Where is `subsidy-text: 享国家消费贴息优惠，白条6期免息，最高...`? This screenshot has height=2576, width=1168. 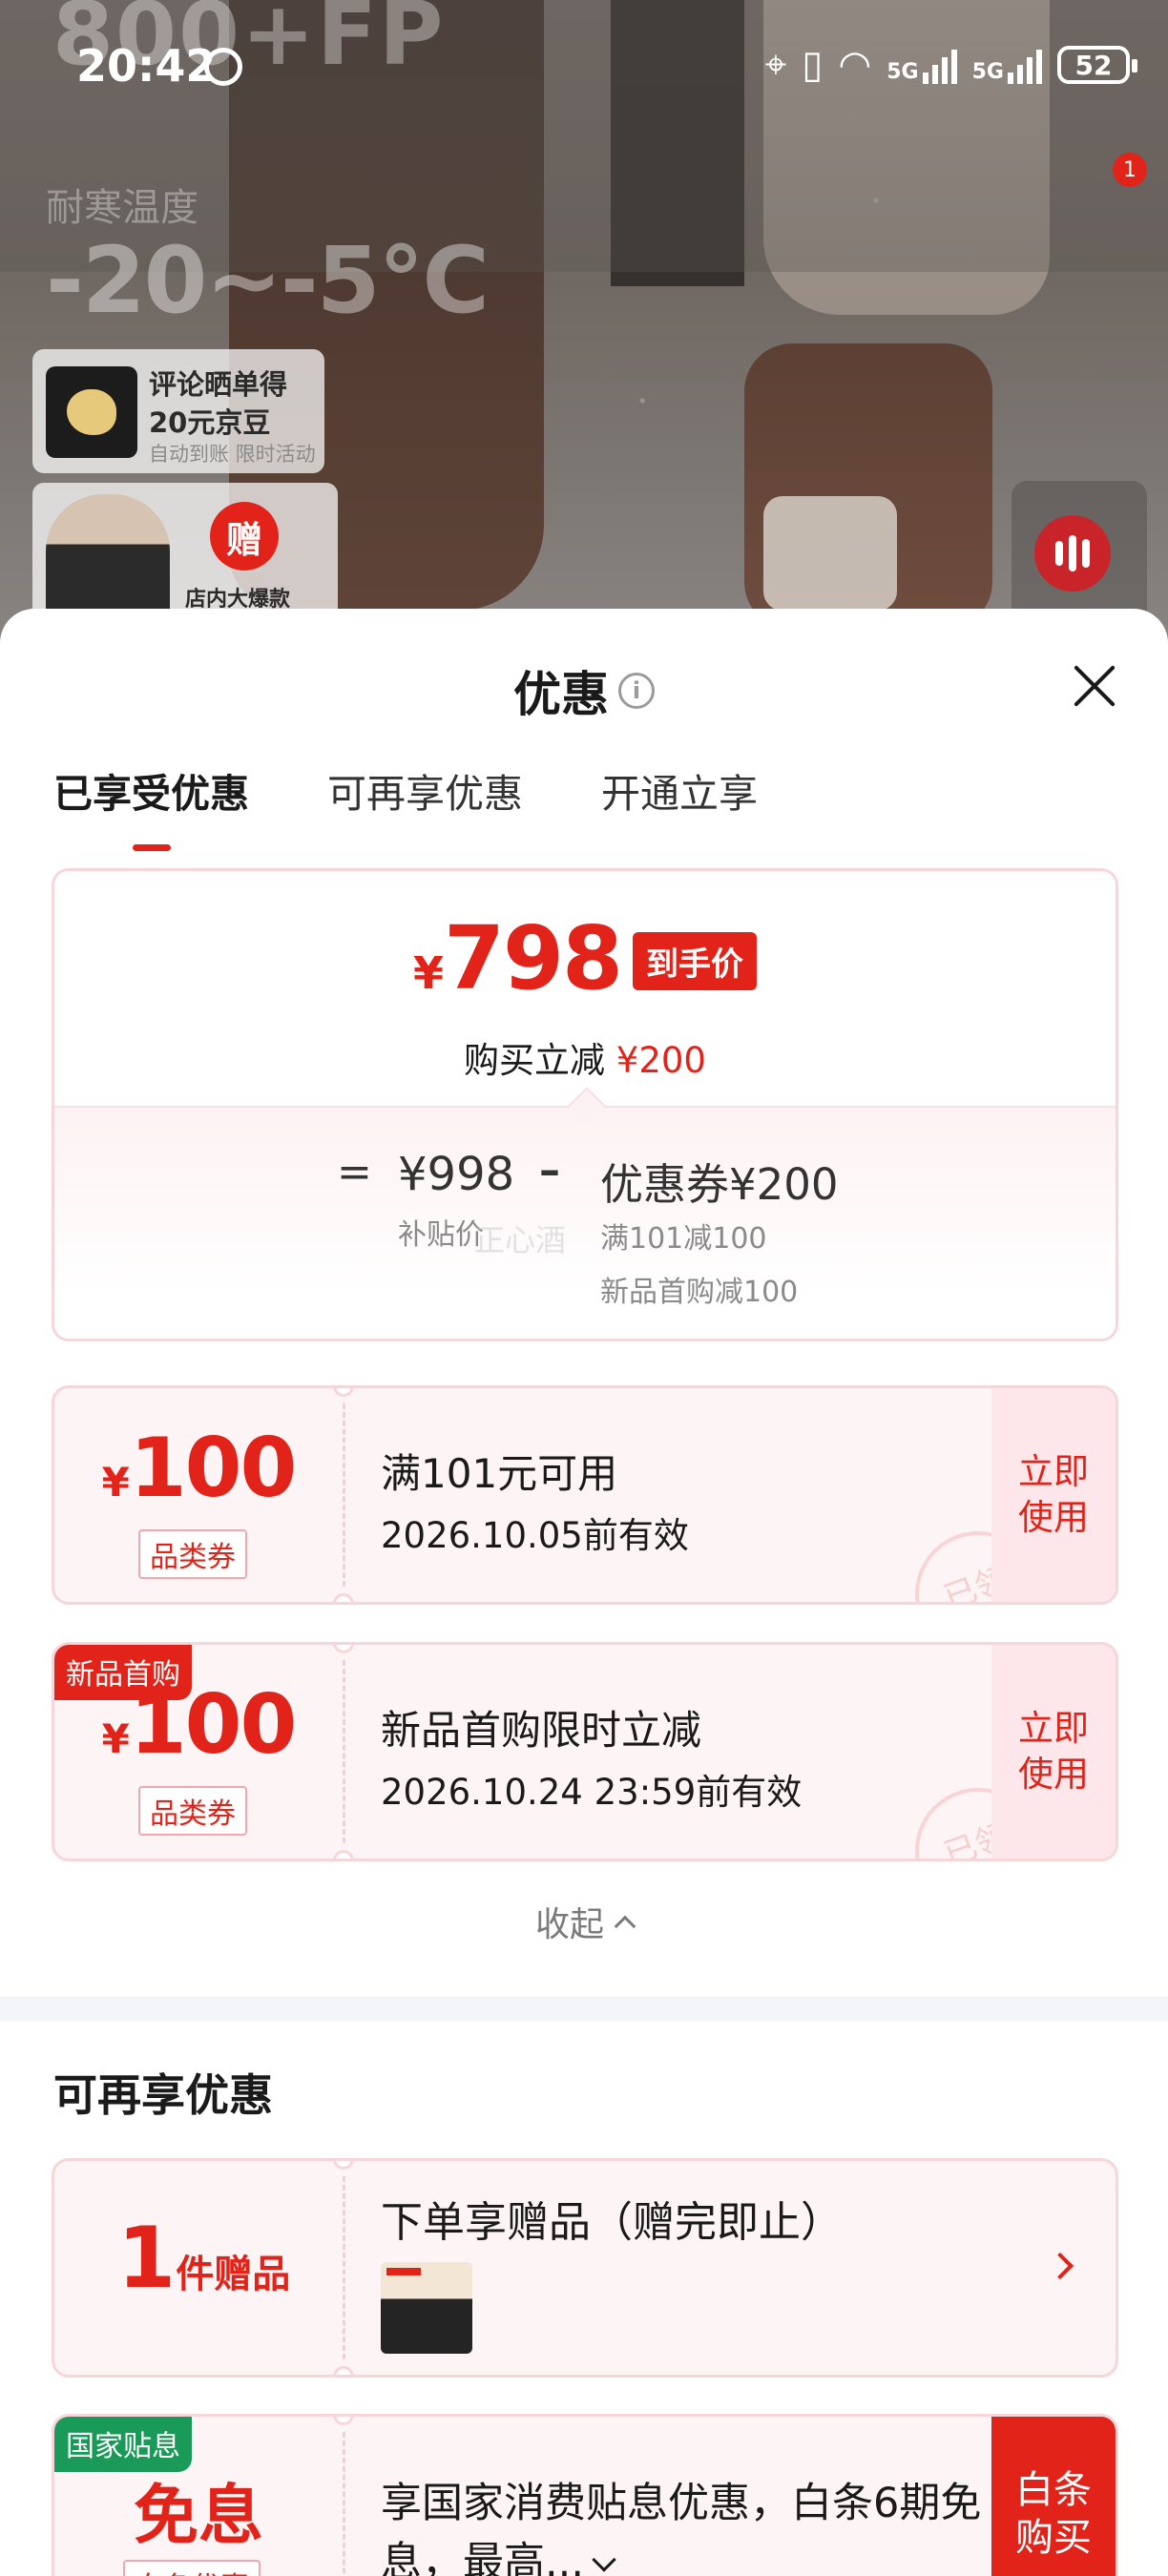 subsidy-text: 享国家消费贴息优惠，白条6期免息，最高... is located at coordinates (681, 2525).